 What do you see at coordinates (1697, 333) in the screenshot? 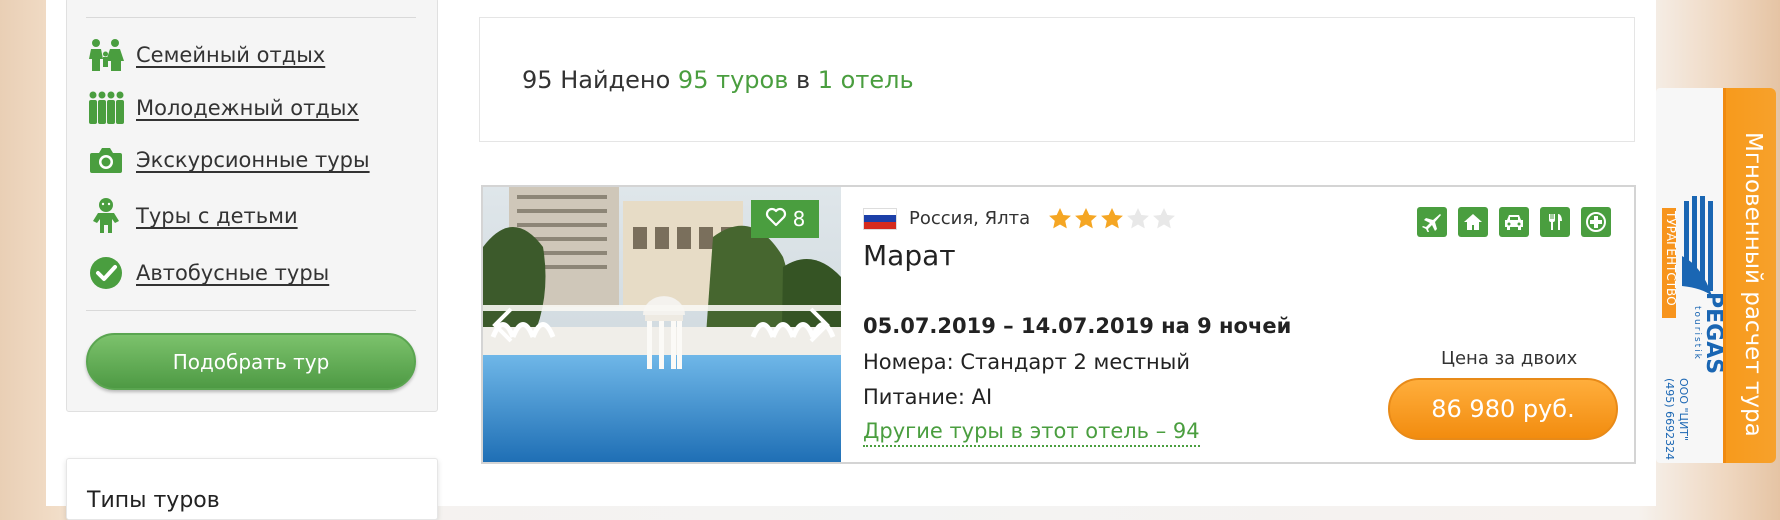
I see `pegas-brand-sub: touristik` at bounding box center [1697, 333].